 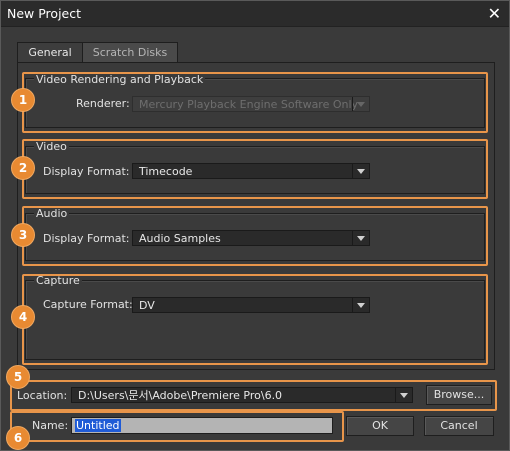 I want to click on dialog-title: New Project, so click(x=44, y=13).